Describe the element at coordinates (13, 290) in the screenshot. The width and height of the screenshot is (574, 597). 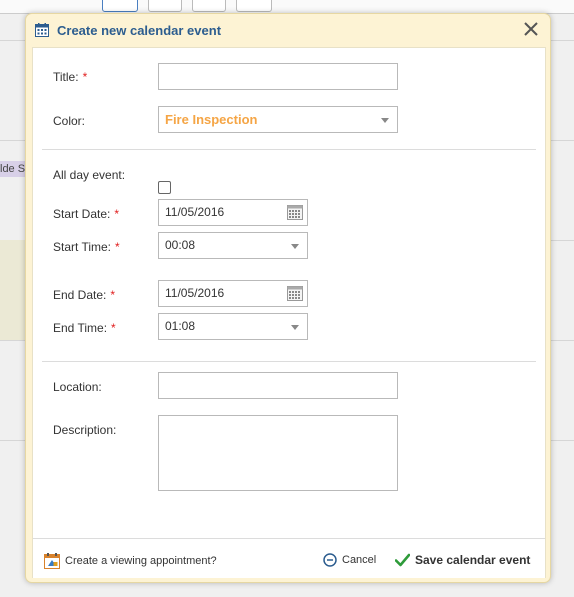
I see `background-event-block` at that location.